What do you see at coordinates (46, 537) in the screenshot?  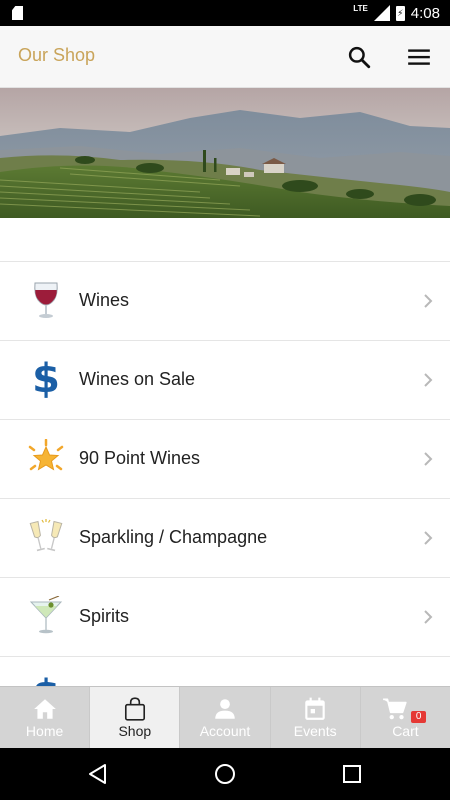 I see `champagne-glasses-icon` at bounding box center [46, 537].